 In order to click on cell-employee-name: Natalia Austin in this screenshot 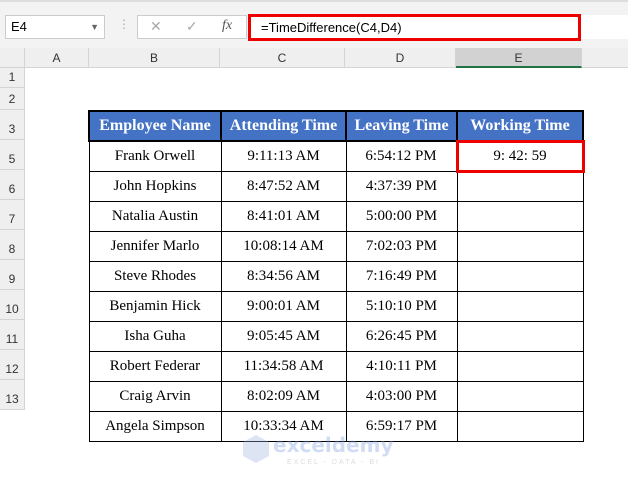, I will do `click(155, 216)`.